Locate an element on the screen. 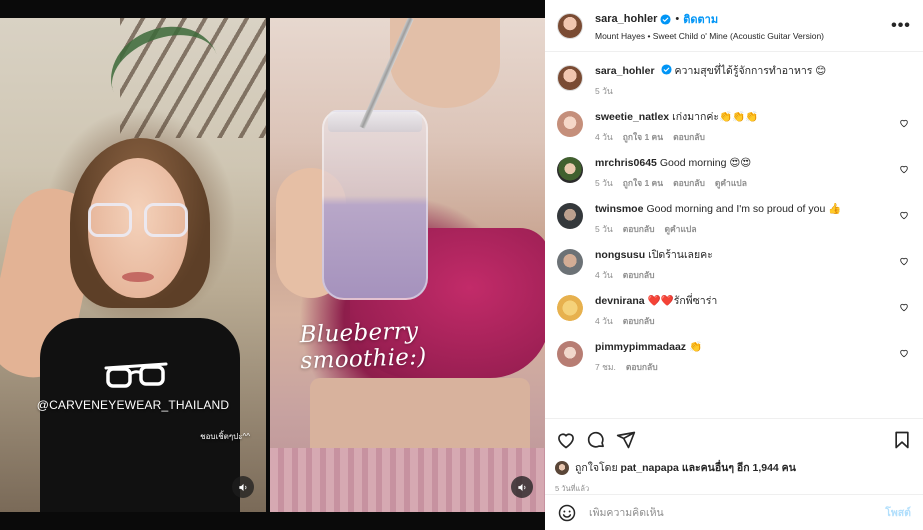  emoji-button is located at coordinates (567, 513).